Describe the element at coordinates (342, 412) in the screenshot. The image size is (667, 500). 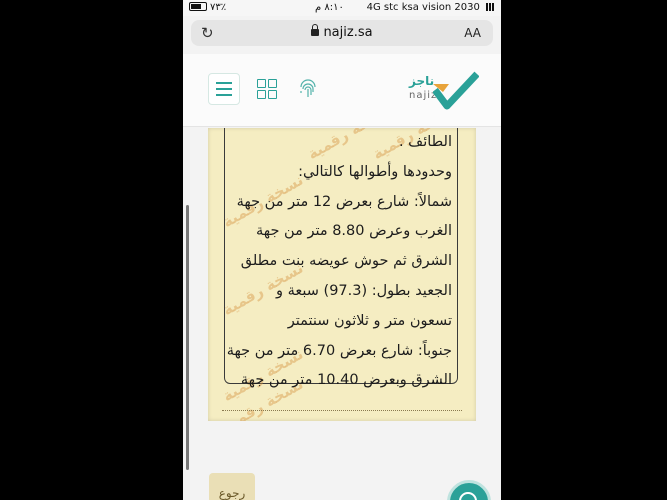
I see `document-footer-line` at that location.